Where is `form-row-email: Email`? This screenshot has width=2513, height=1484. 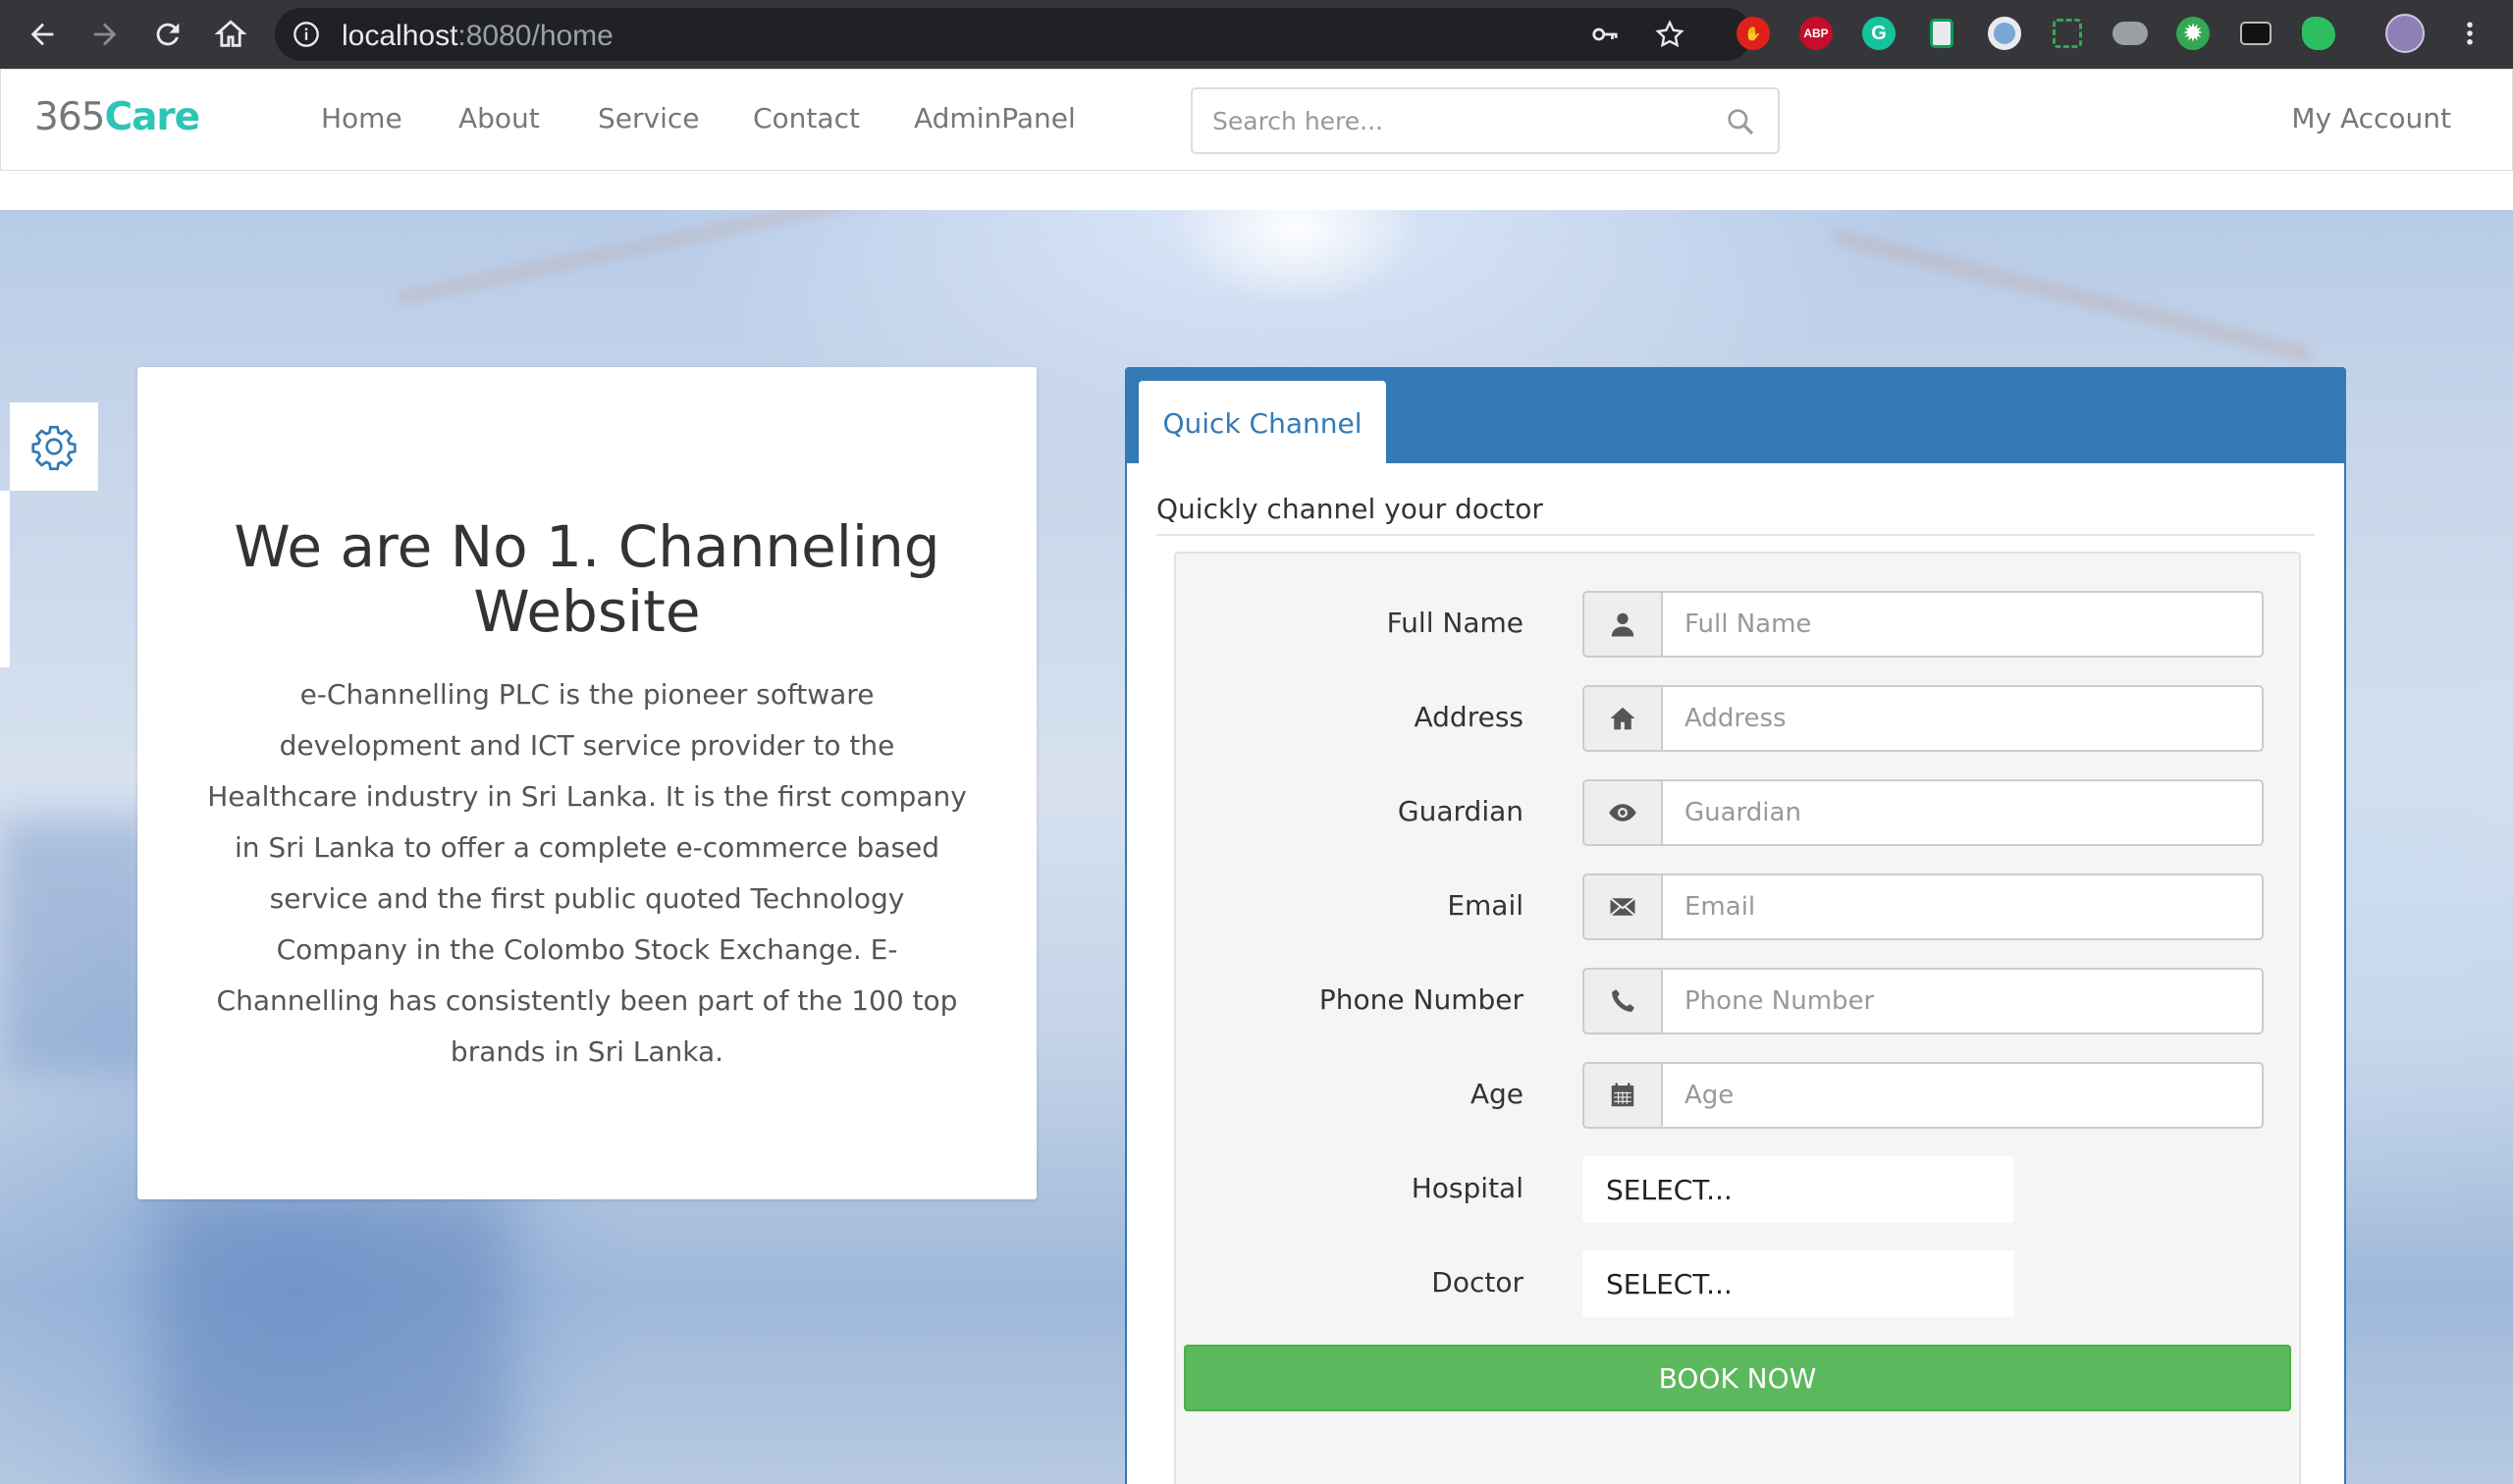
form-row-email: Email is located at coordinates (1738, 907).